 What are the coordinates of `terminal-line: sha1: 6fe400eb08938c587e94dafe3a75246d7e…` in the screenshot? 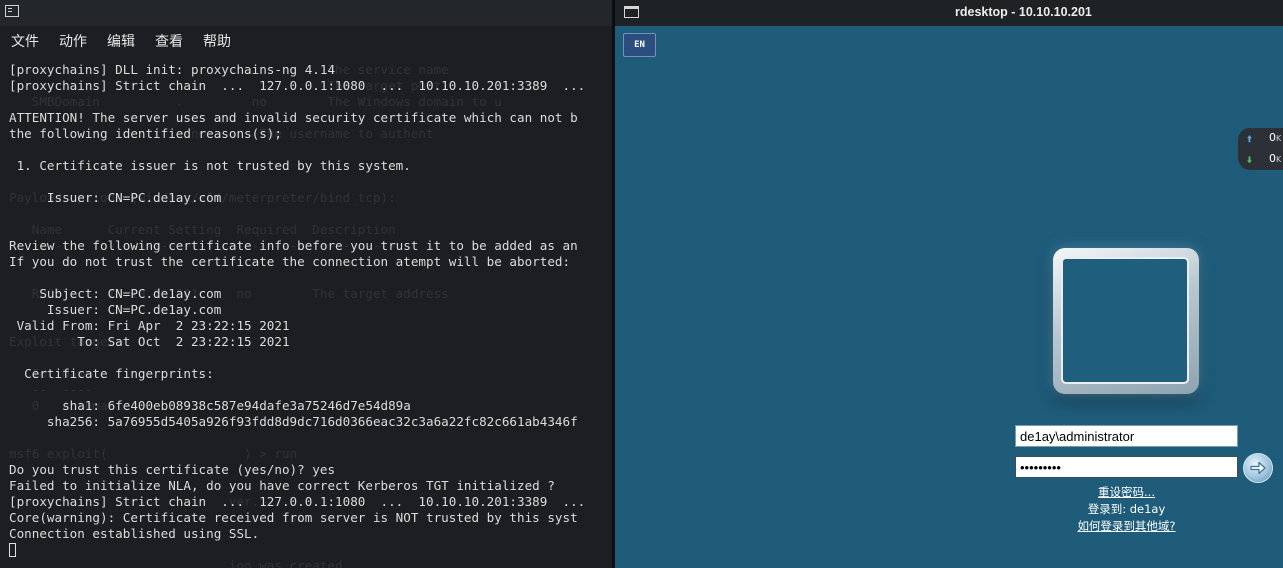 It's located at (210, 405).